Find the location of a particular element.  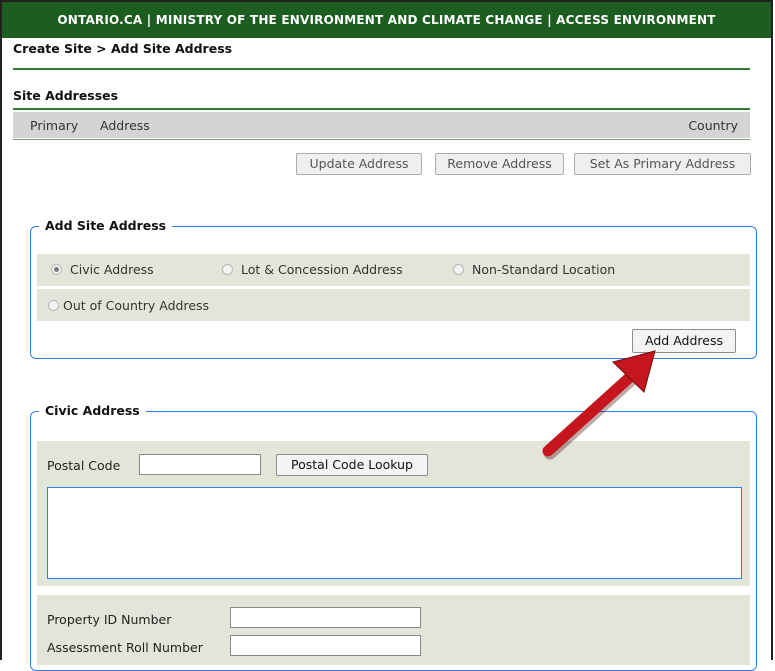

property-id-label: Property ID Number is located at coordinates (109, 619).